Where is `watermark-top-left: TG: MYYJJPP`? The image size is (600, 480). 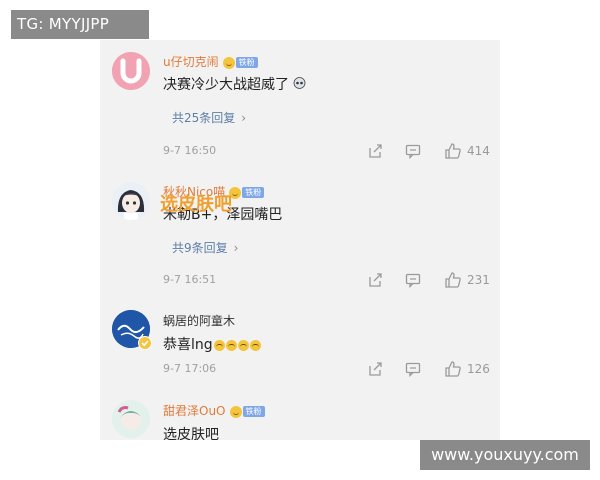
watermark-top-left: TG: MYYJJPP is located at coordinates (80, 24).